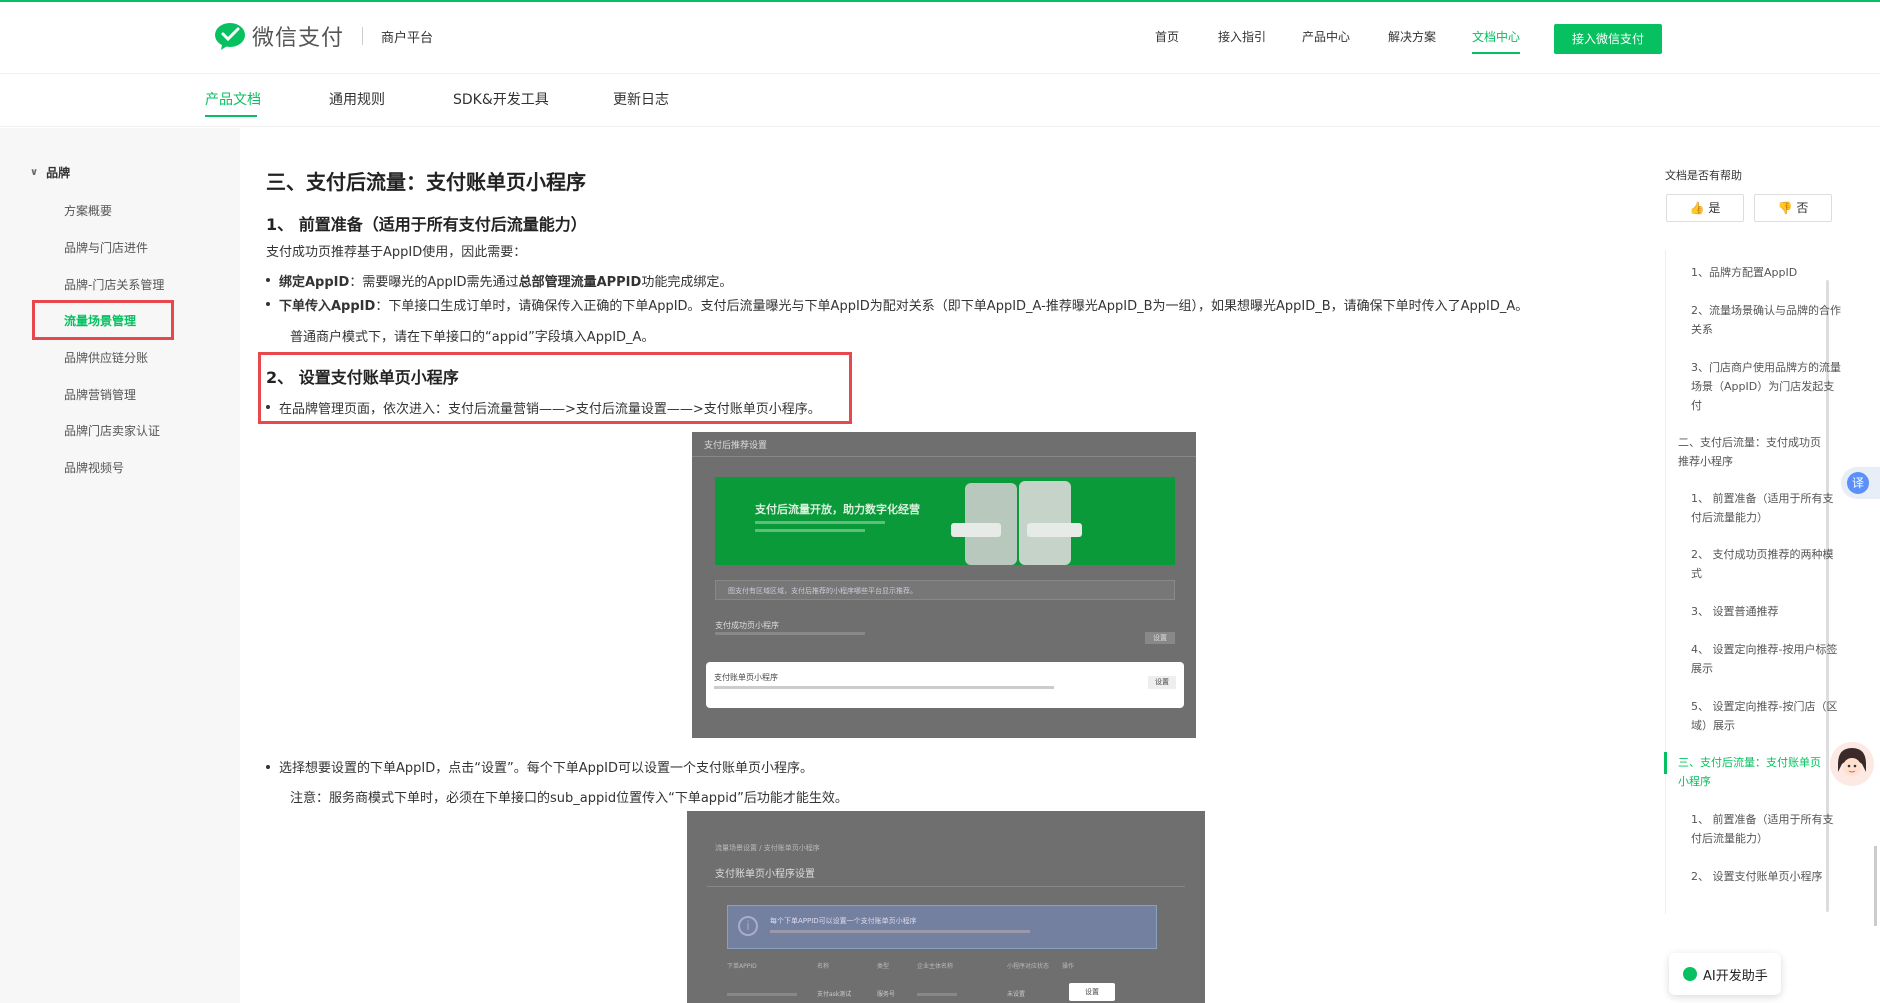  I want to click on nav-solutions: 解决方案, so click(1412, 36).